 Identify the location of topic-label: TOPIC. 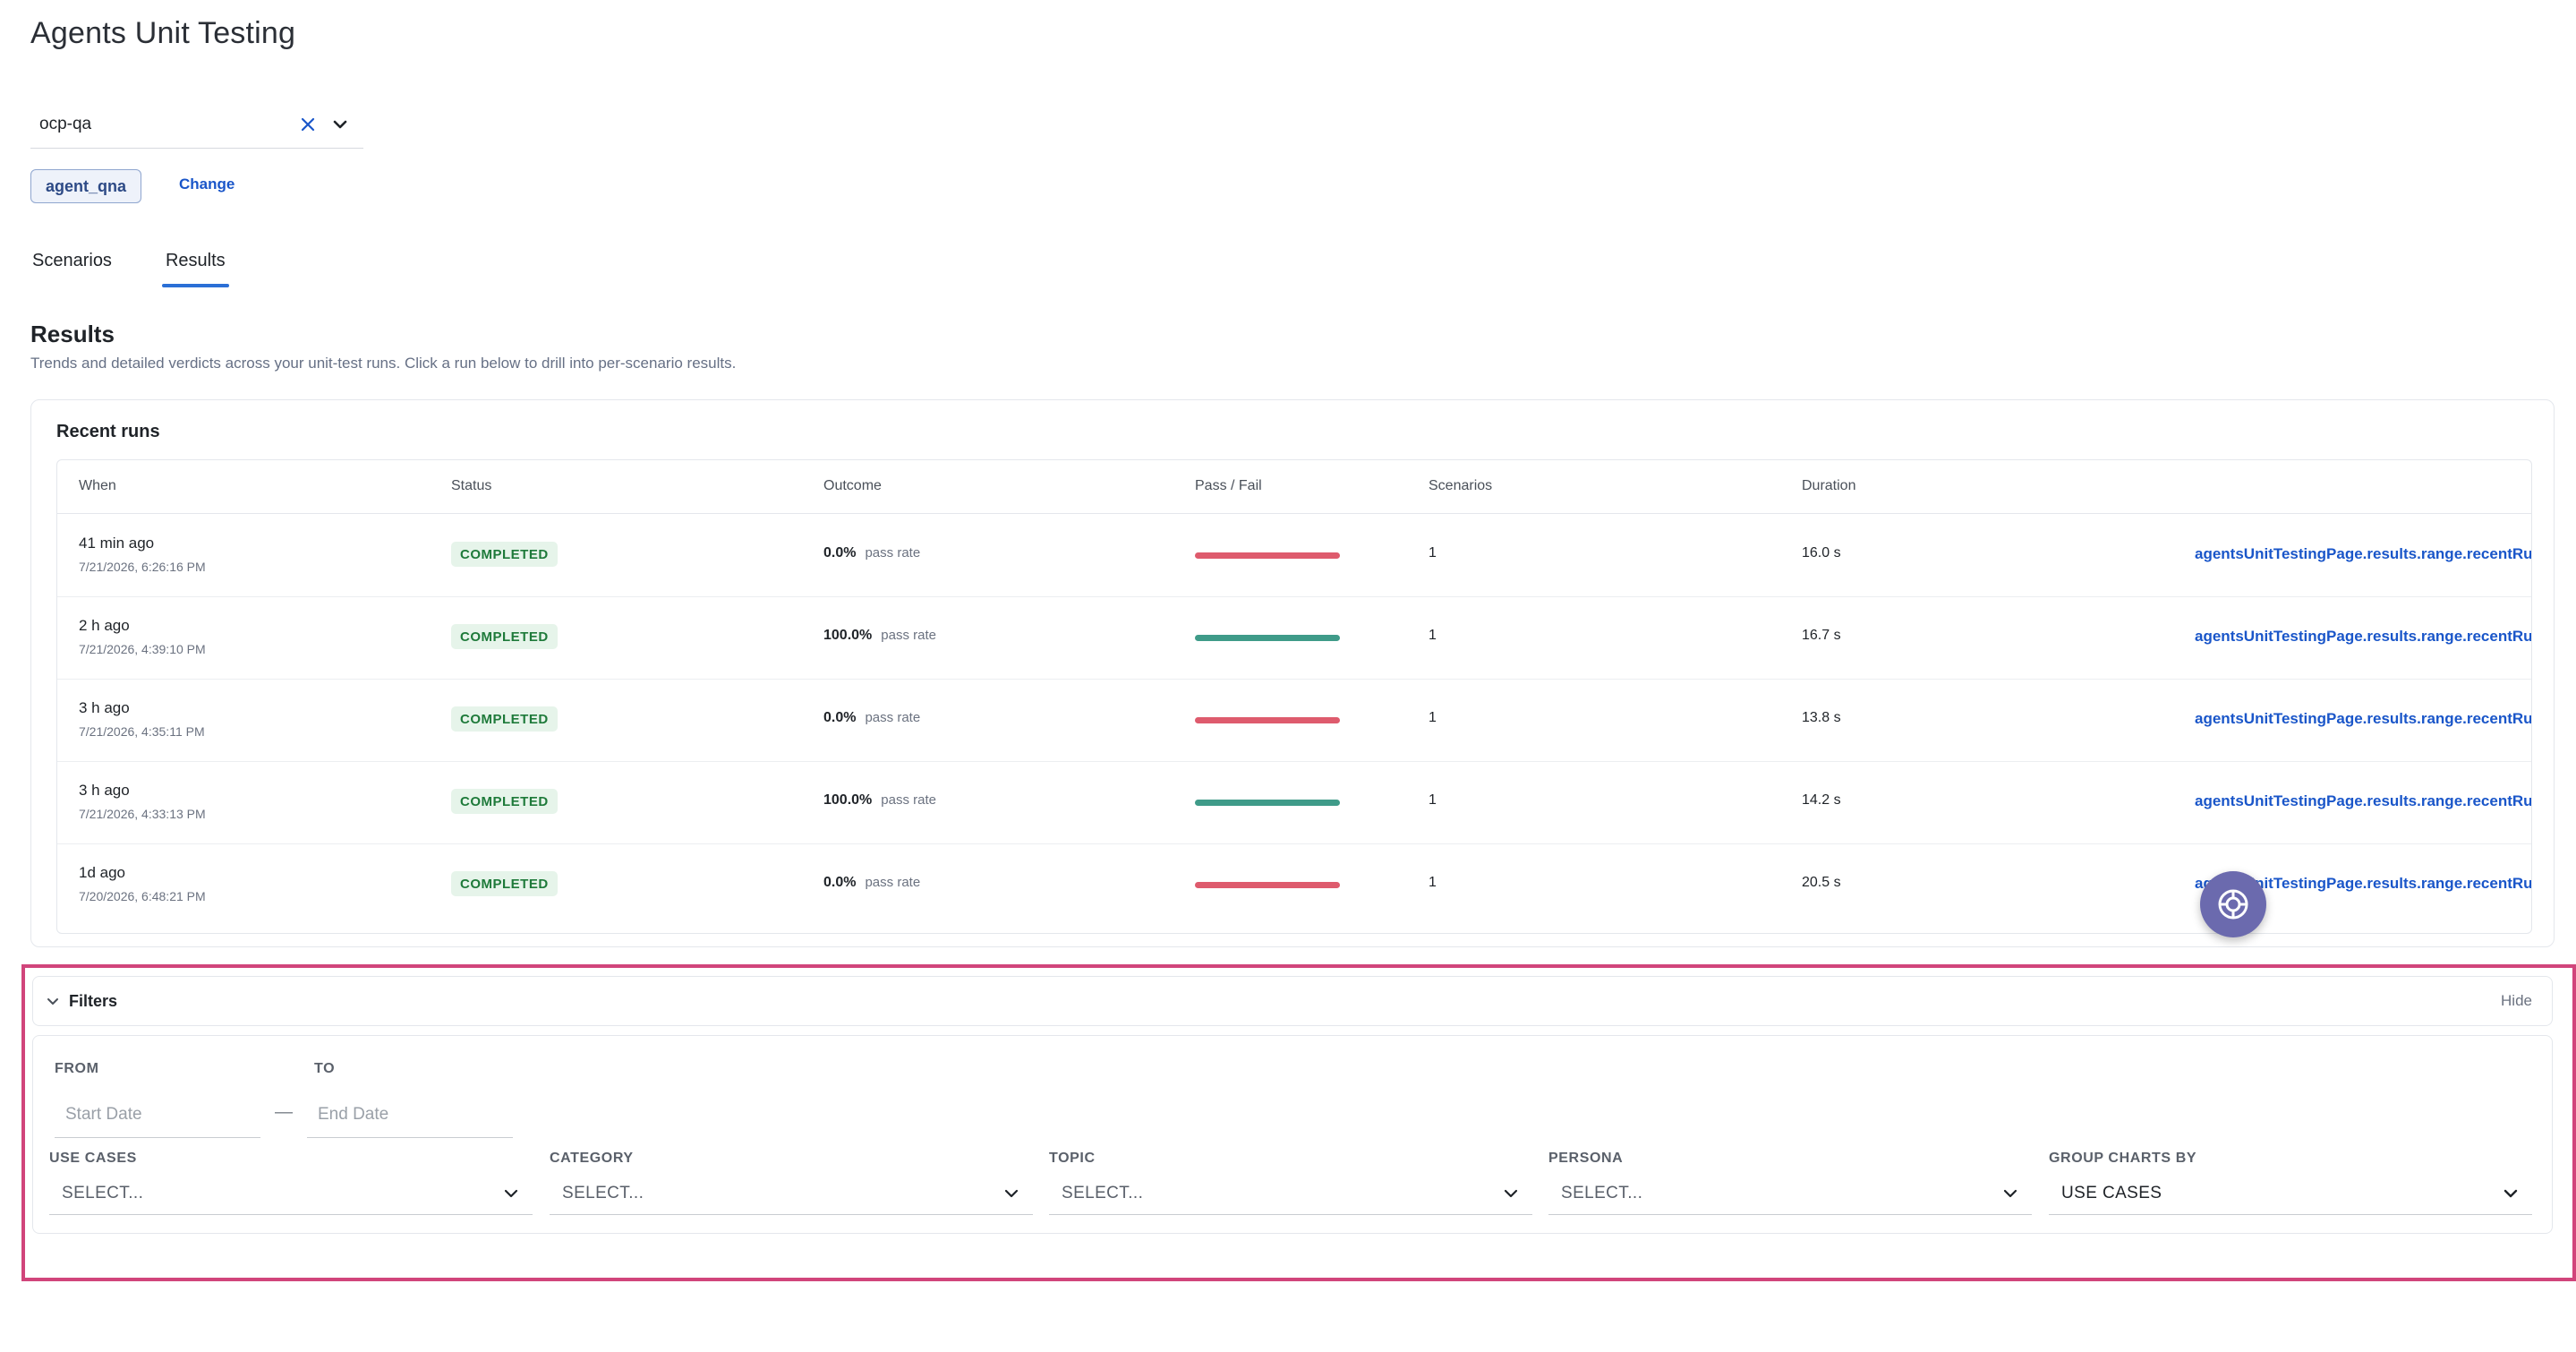
(1072, 1158).